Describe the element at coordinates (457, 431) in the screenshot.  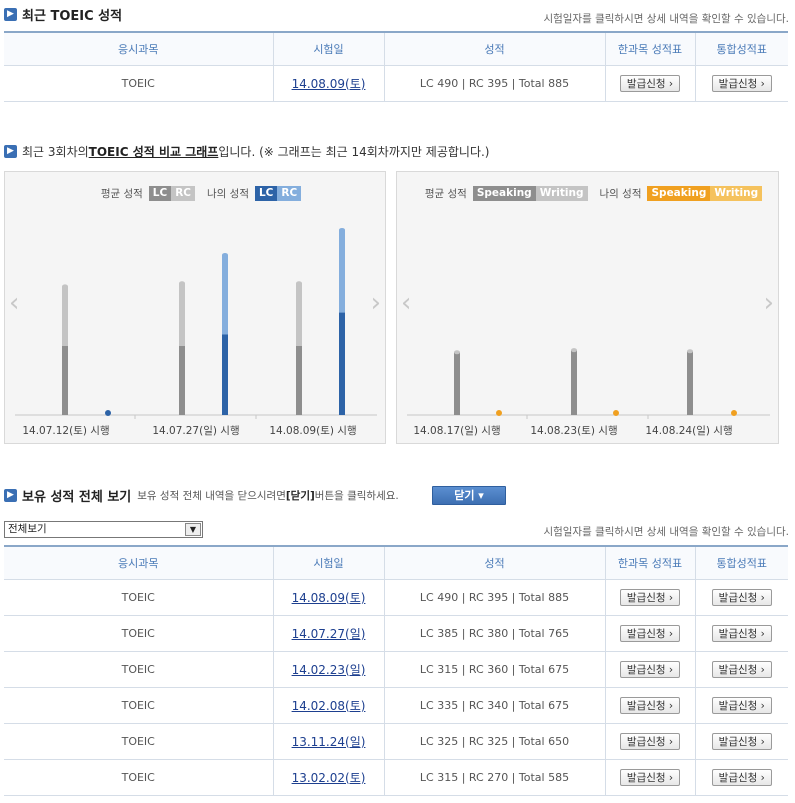
I see `x-tick-label: 14.08.17(일) 시행` at that location.